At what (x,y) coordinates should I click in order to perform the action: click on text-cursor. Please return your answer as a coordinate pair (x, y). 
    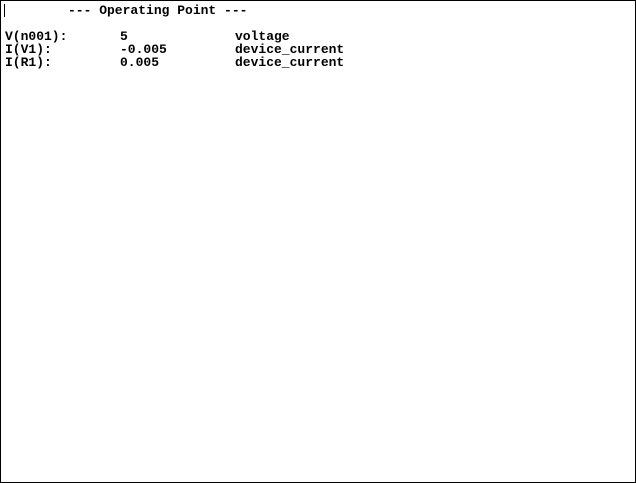
    Looking at the image, I should click on (4, 10).